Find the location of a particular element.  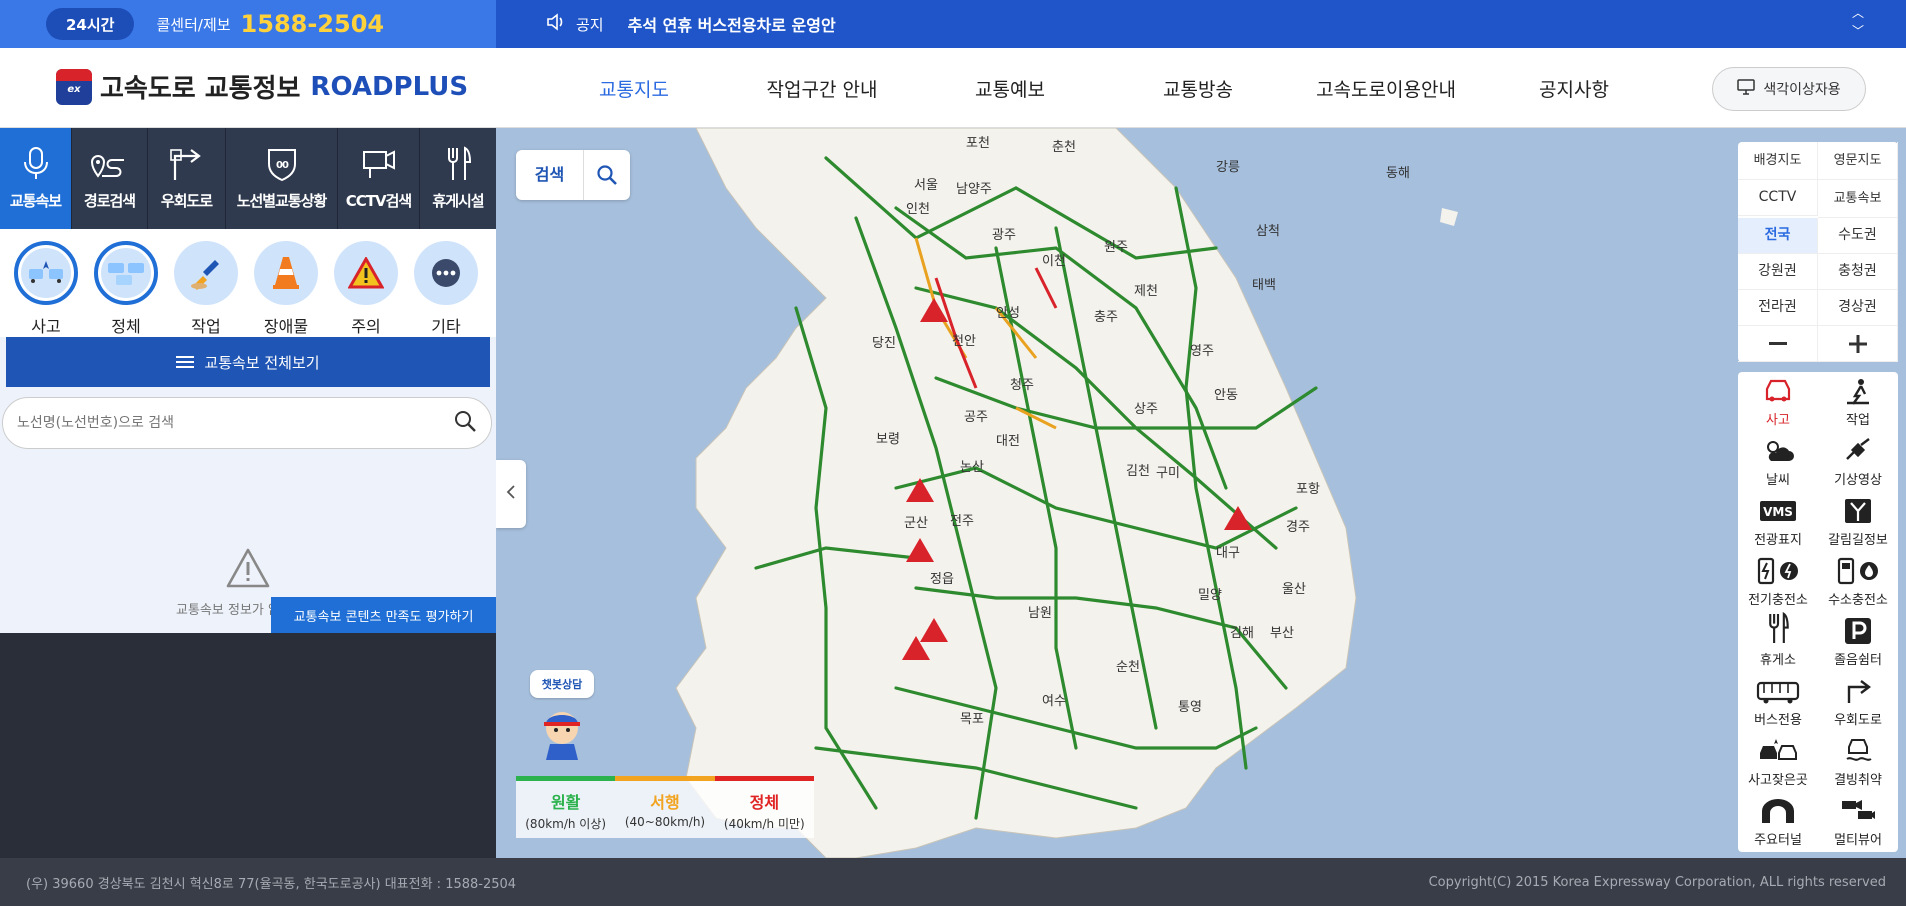

legend-slow: 서행 (40~80km/h) is located at coordinates (665, 807).